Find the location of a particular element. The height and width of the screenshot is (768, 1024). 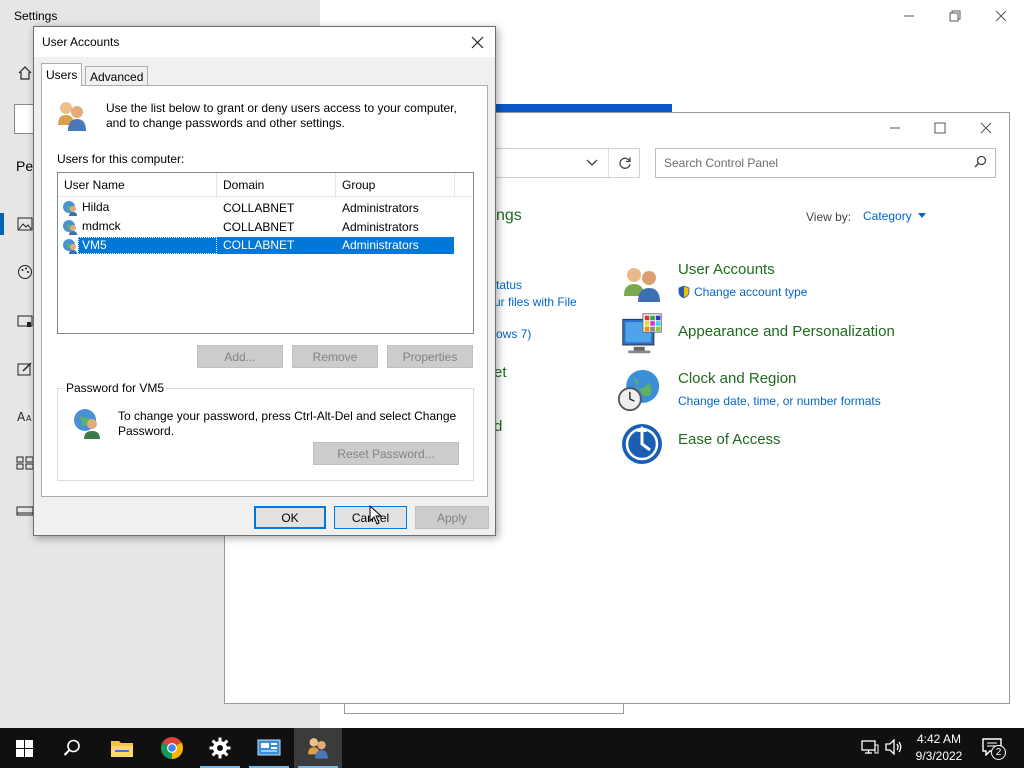

column-user-name: User Name is located at coordinates (137, 185).